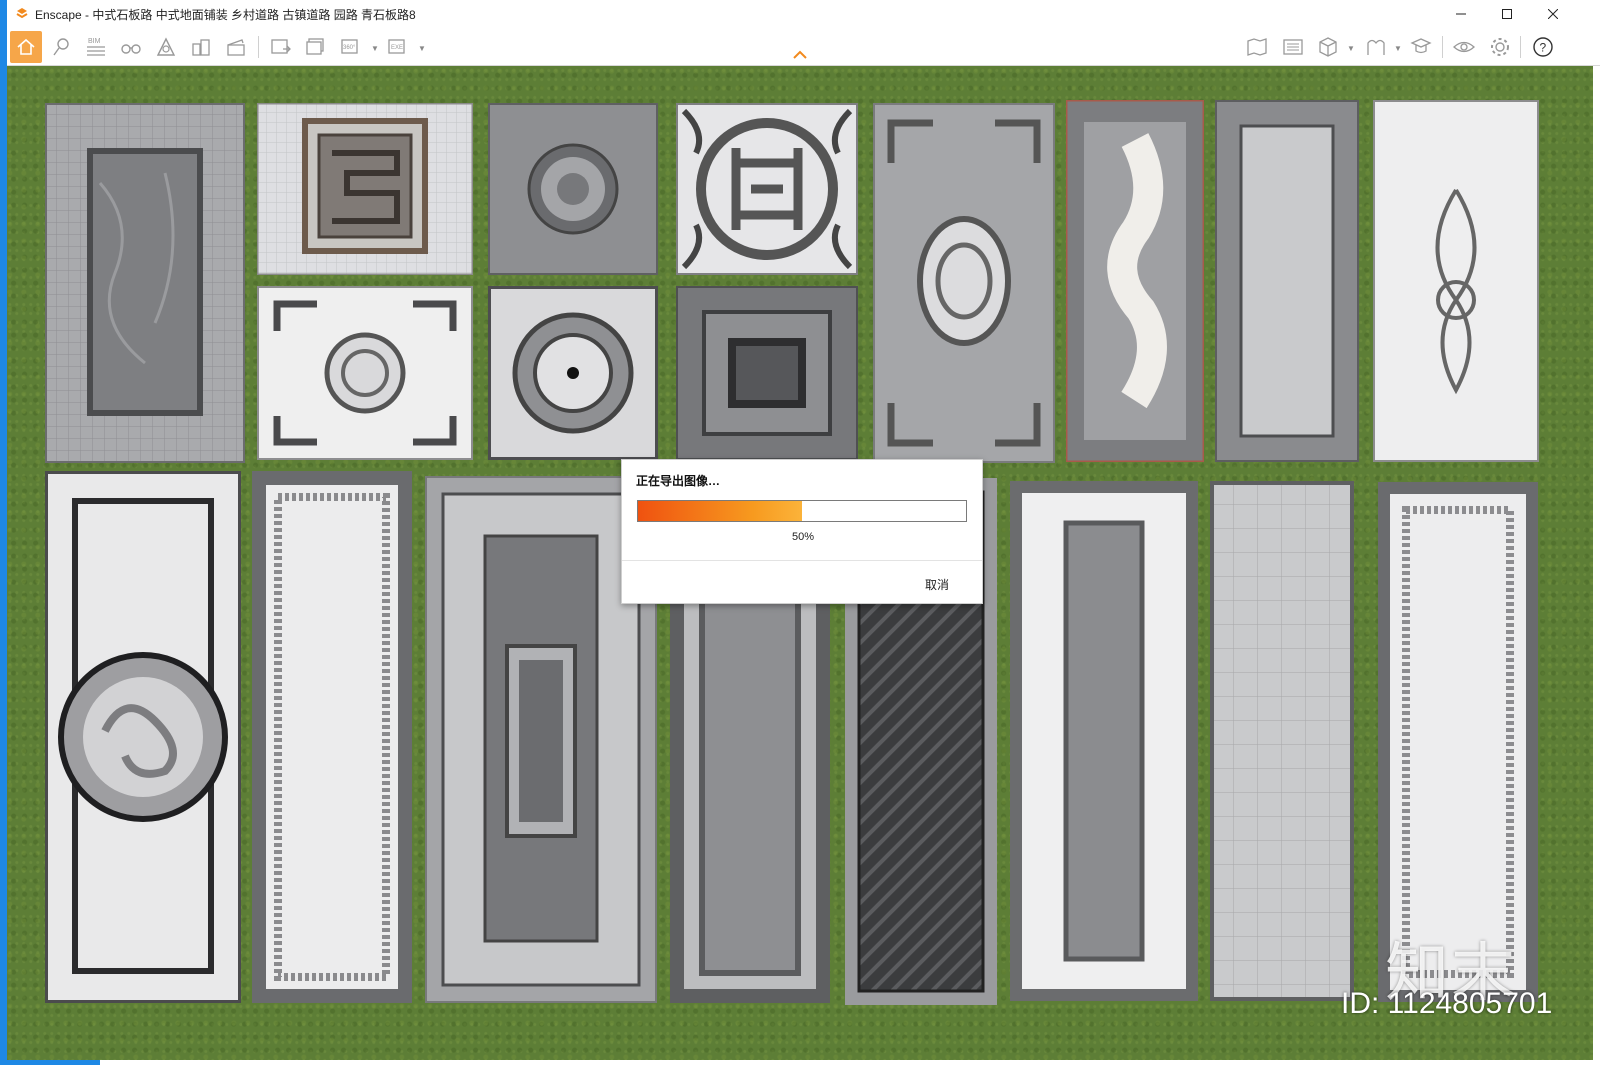  I want to click on export-progress-dialog: 正在导出图像… 50% 取消, so click(802, 531).